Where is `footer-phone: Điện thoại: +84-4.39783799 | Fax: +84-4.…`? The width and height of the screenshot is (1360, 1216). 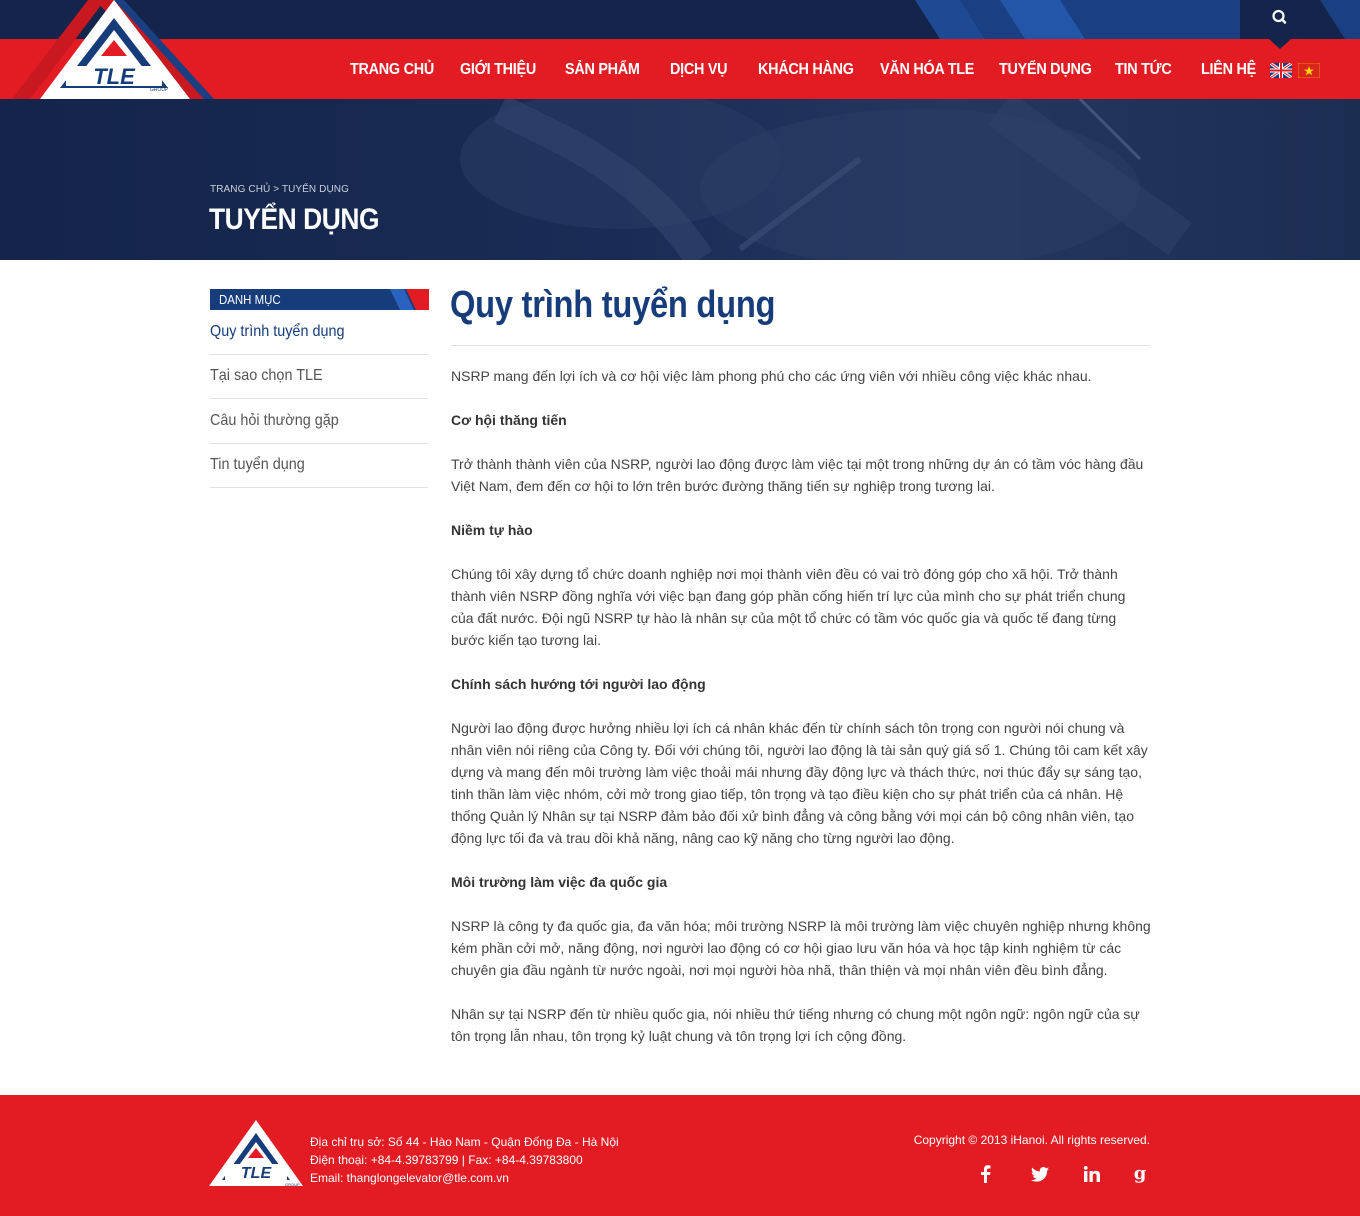
footer-phone: Điện thoại: +84-4.39783799 | Fax: +84-4.… is located at coordinates (446, 1160).